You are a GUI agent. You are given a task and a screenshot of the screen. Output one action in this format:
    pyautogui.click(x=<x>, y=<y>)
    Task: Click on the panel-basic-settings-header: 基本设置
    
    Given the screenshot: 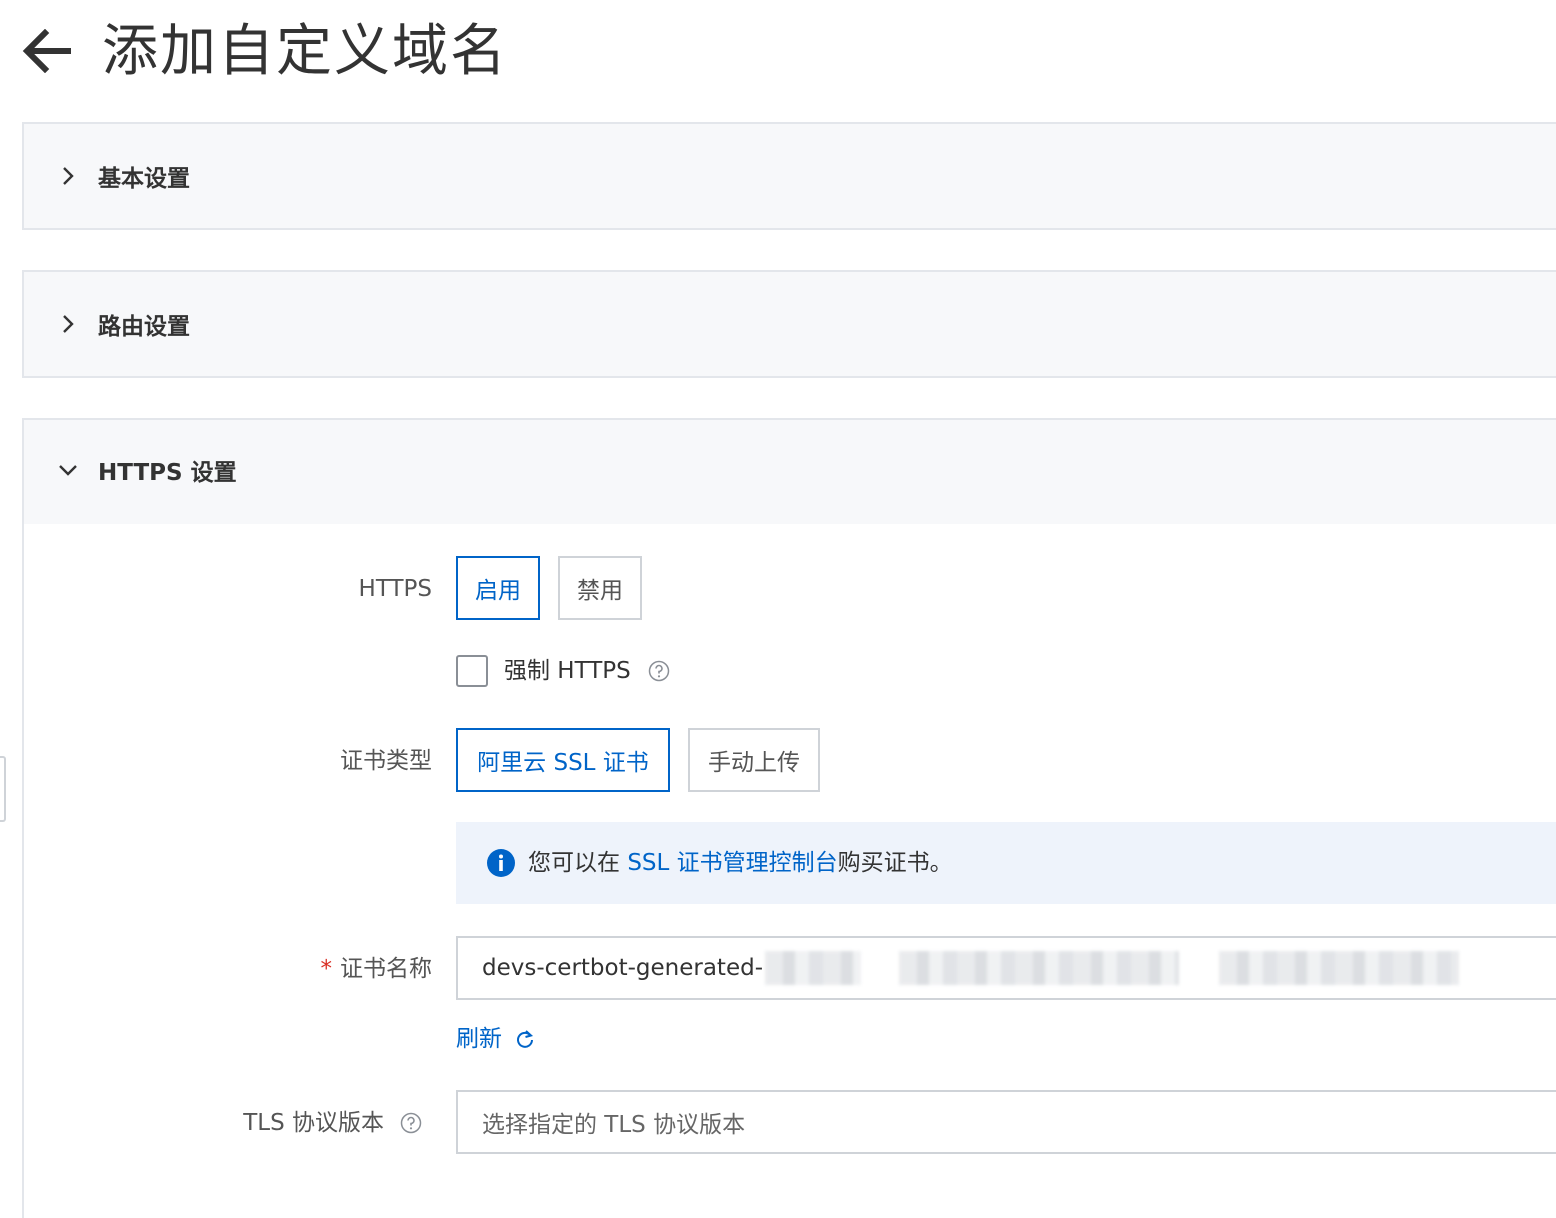 What is the action you would take?
    pyautogui.click(x=790, y=176)
    